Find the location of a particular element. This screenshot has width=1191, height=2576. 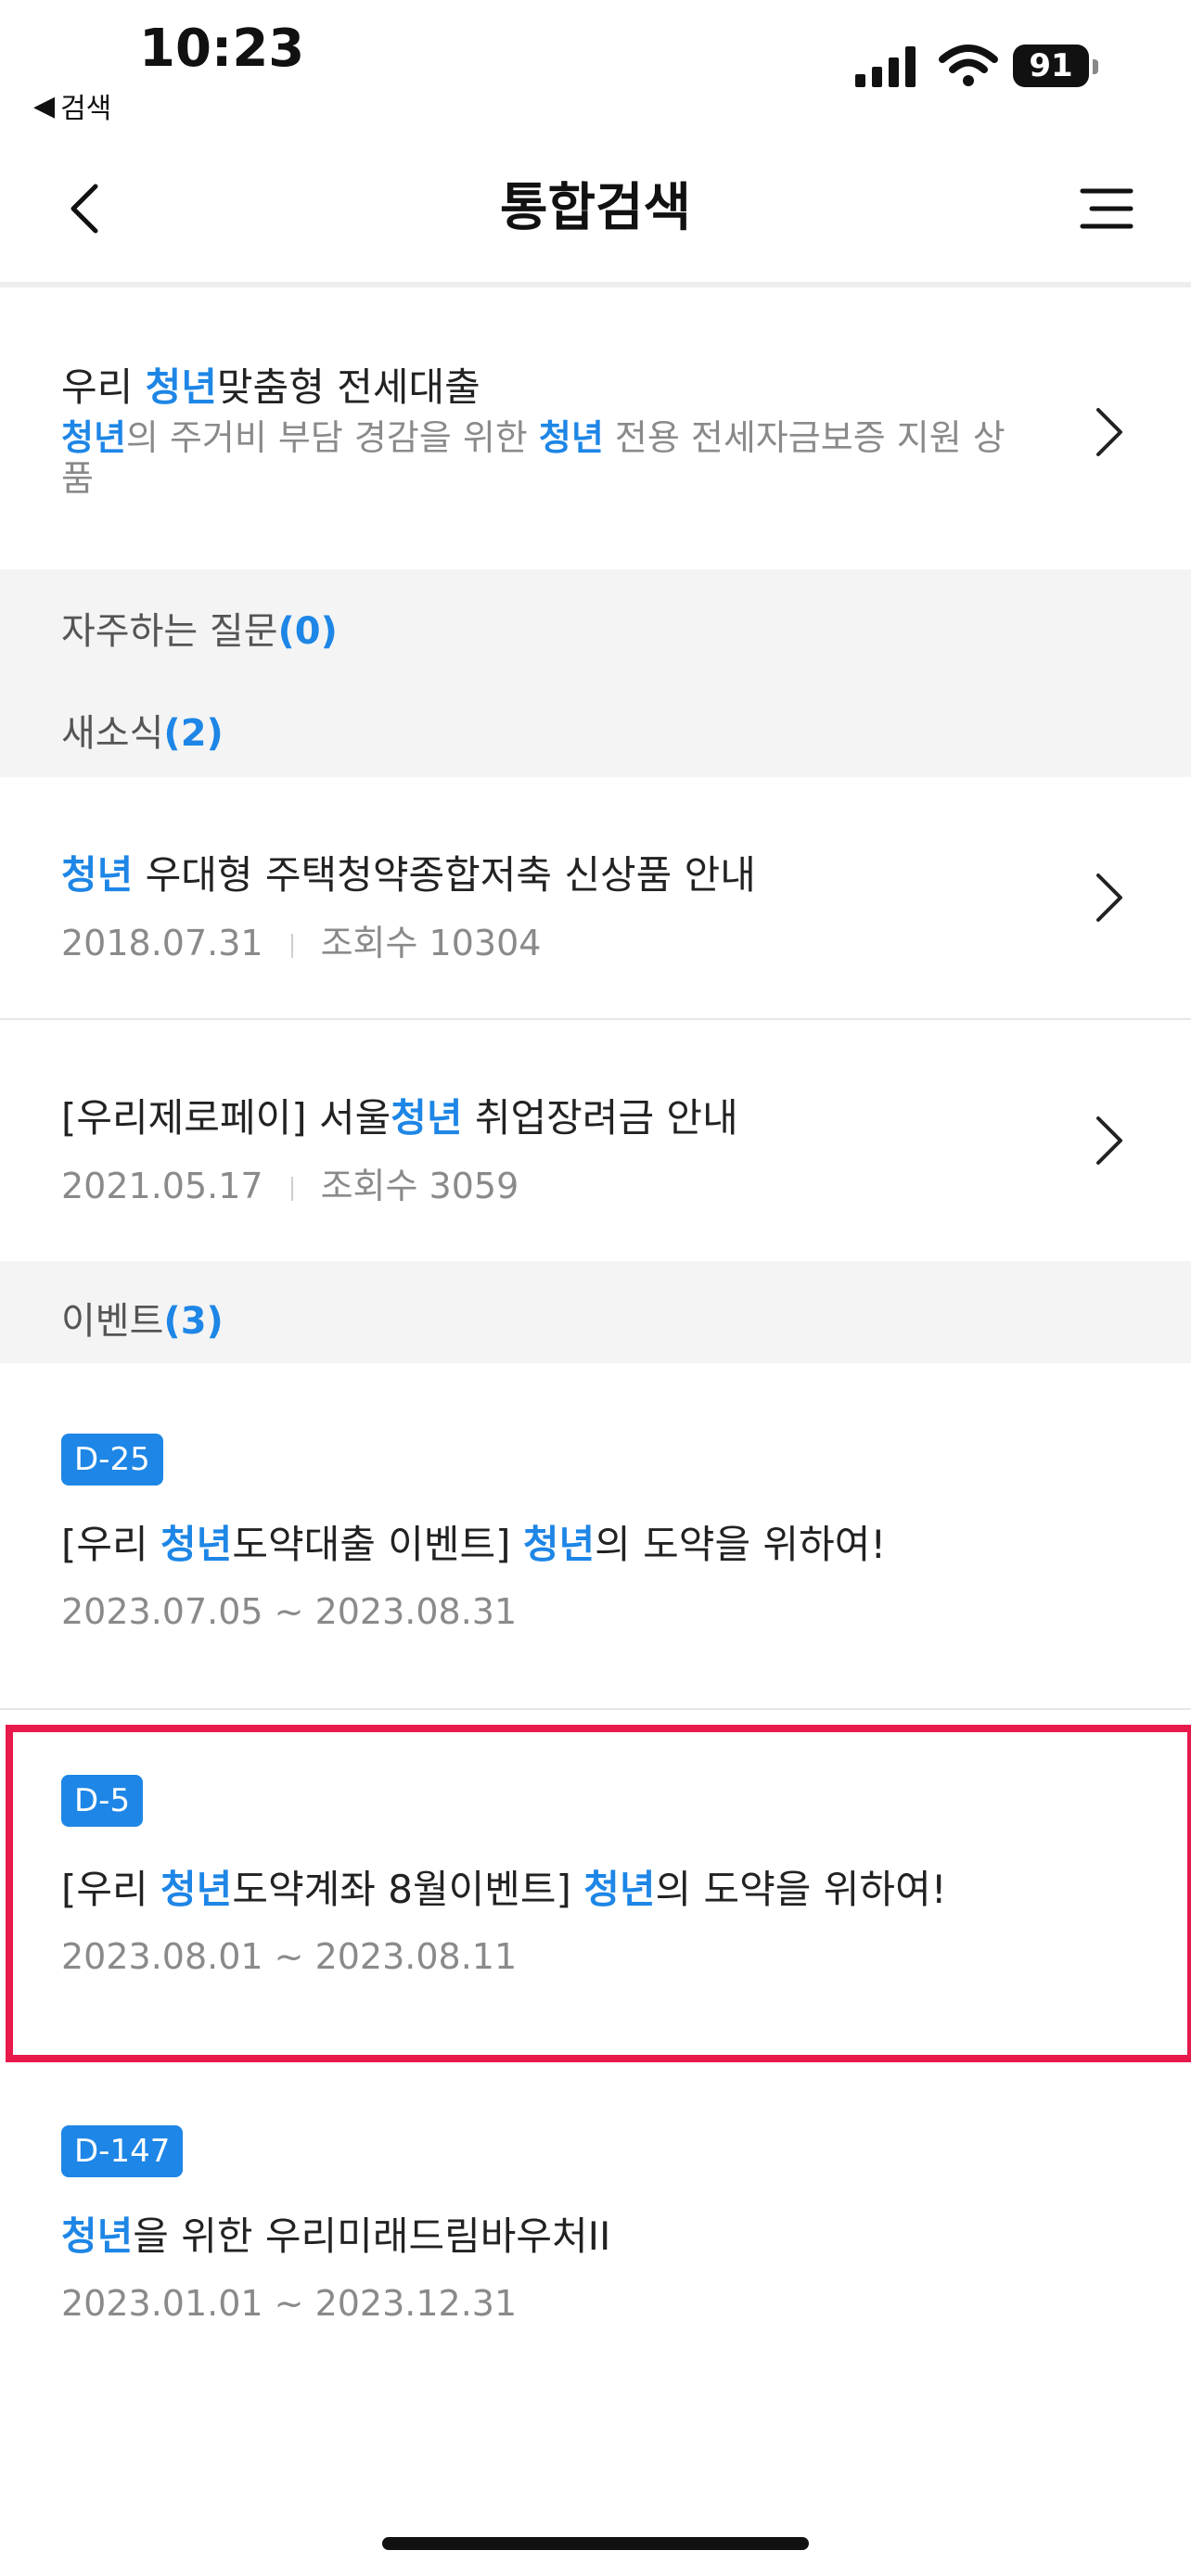

faq-label: 자주하는 질문 is located at coordinates (169, 632).